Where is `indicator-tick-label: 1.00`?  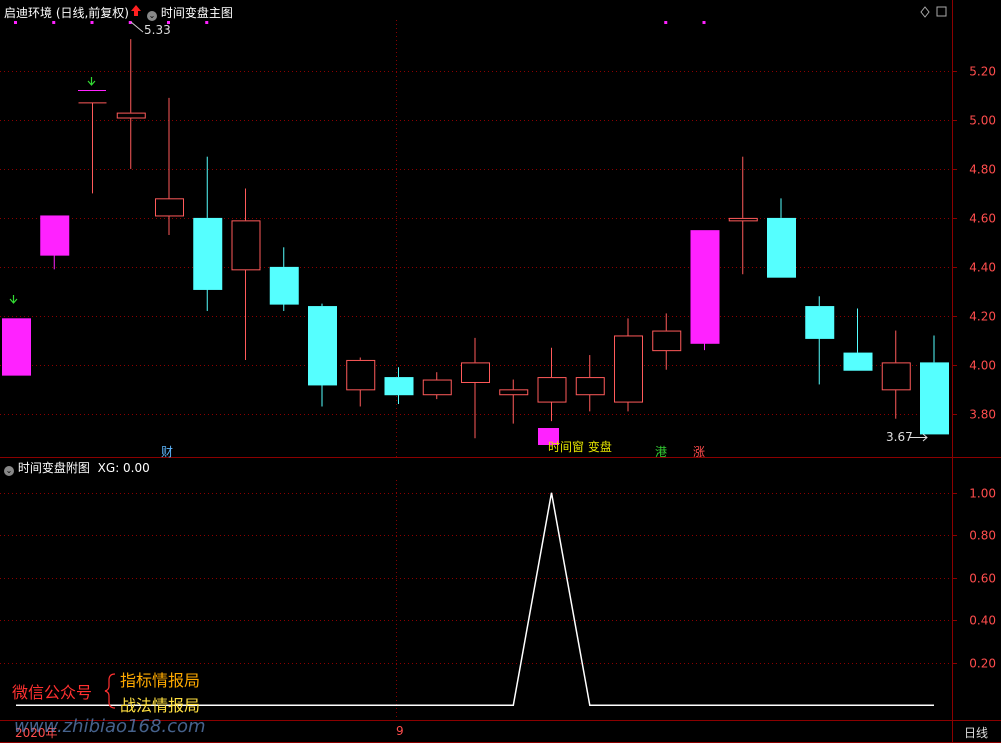
indicator-tick-label: 1.00 is located at coordinates (982, 494).